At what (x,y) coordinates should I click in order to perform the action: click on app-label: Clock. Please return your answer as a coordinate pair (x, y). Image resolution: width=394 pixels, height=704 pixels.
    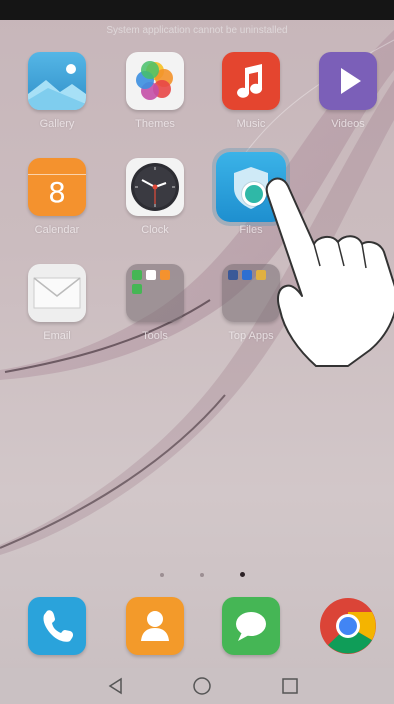
    Looking at the image, I should click on (155, 230).